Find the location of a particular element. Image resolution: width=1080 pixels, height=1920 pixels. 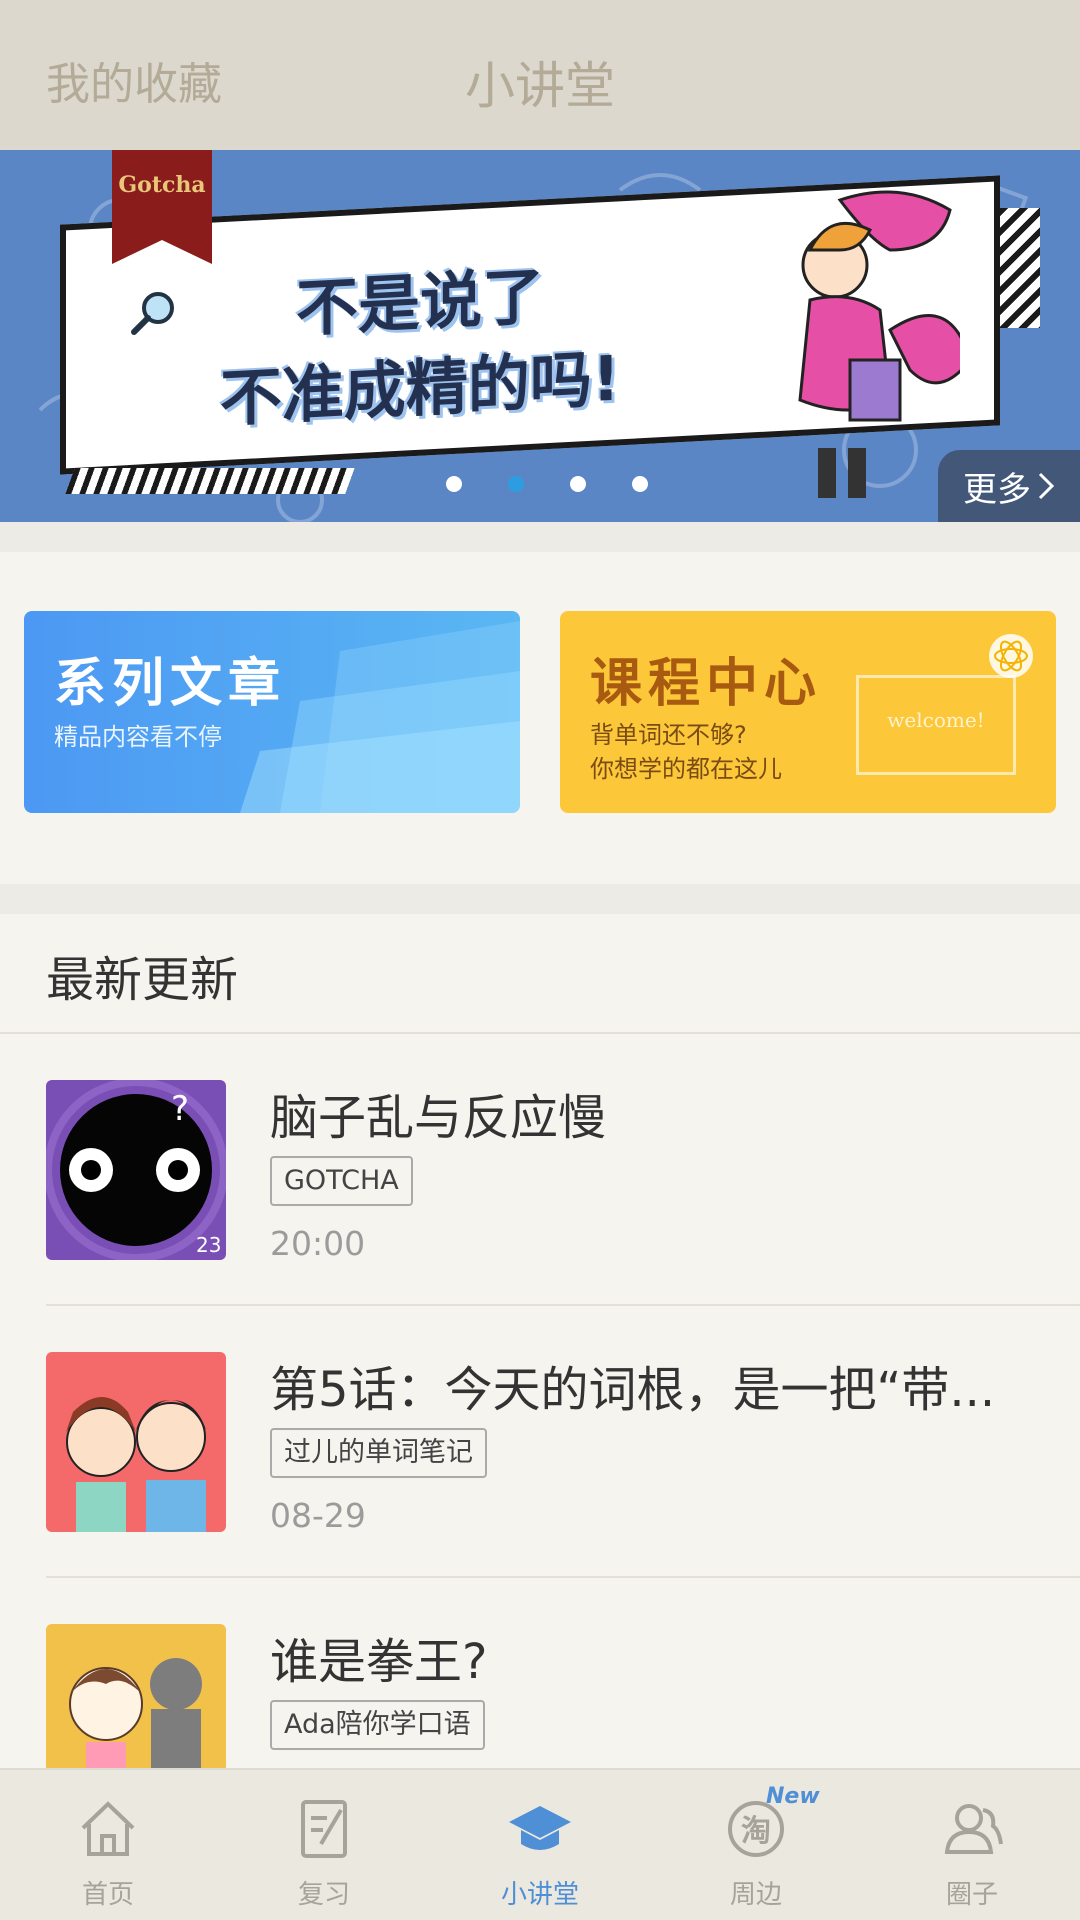

list-item: 第5话：今天的词根，是一把“带... 过儿的单词笔记 08-29 is located at coordinates (540, 1442).